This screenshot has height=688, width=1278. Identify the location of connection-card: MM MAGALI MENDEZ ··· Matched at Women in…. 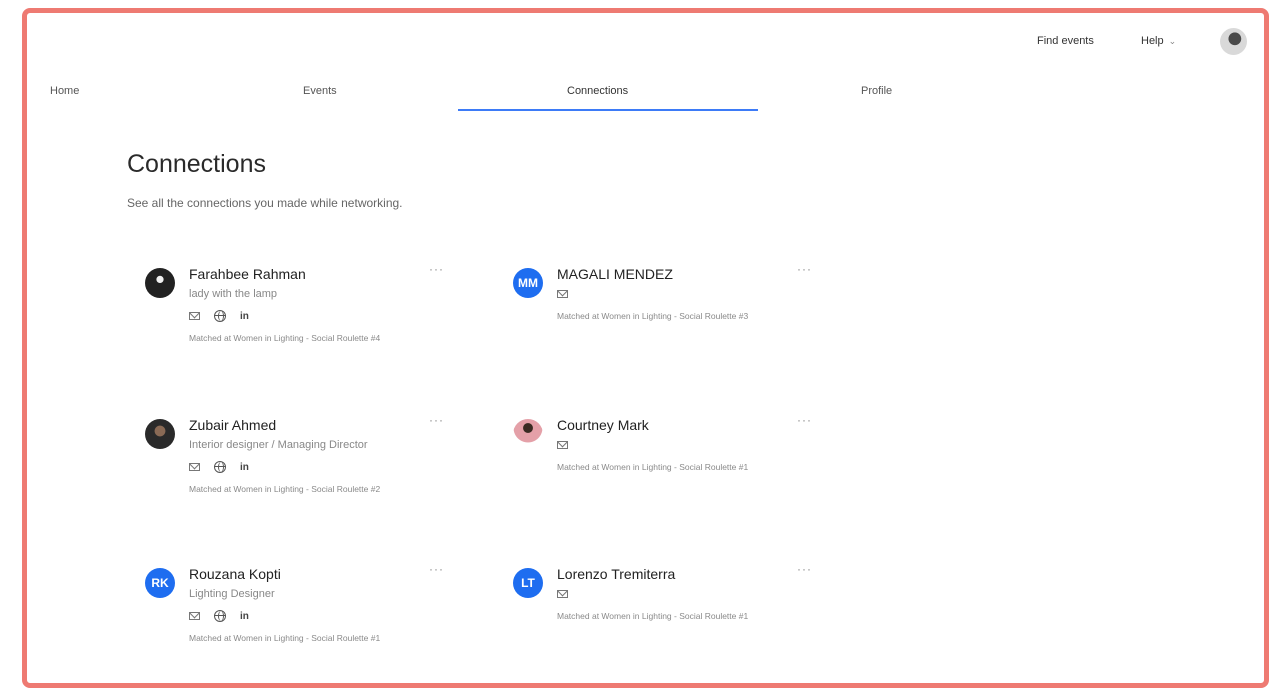
(670, 325).